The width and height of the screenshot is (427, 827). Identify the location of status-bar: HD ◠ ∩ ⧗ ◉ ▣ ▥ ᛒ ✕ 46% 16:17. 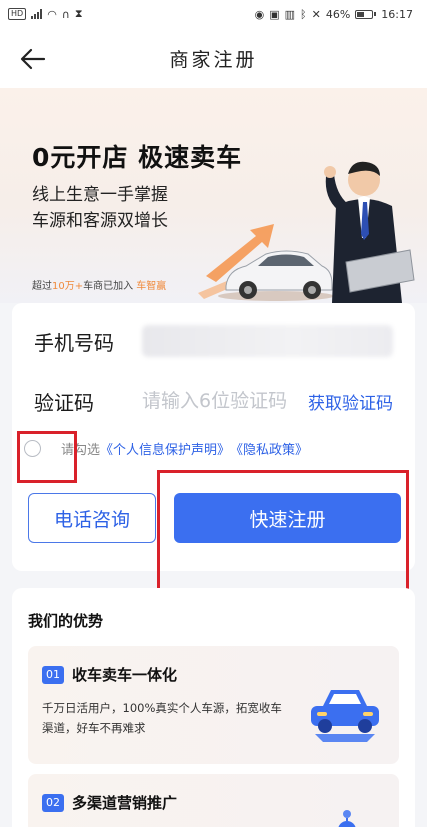
(213, 14).